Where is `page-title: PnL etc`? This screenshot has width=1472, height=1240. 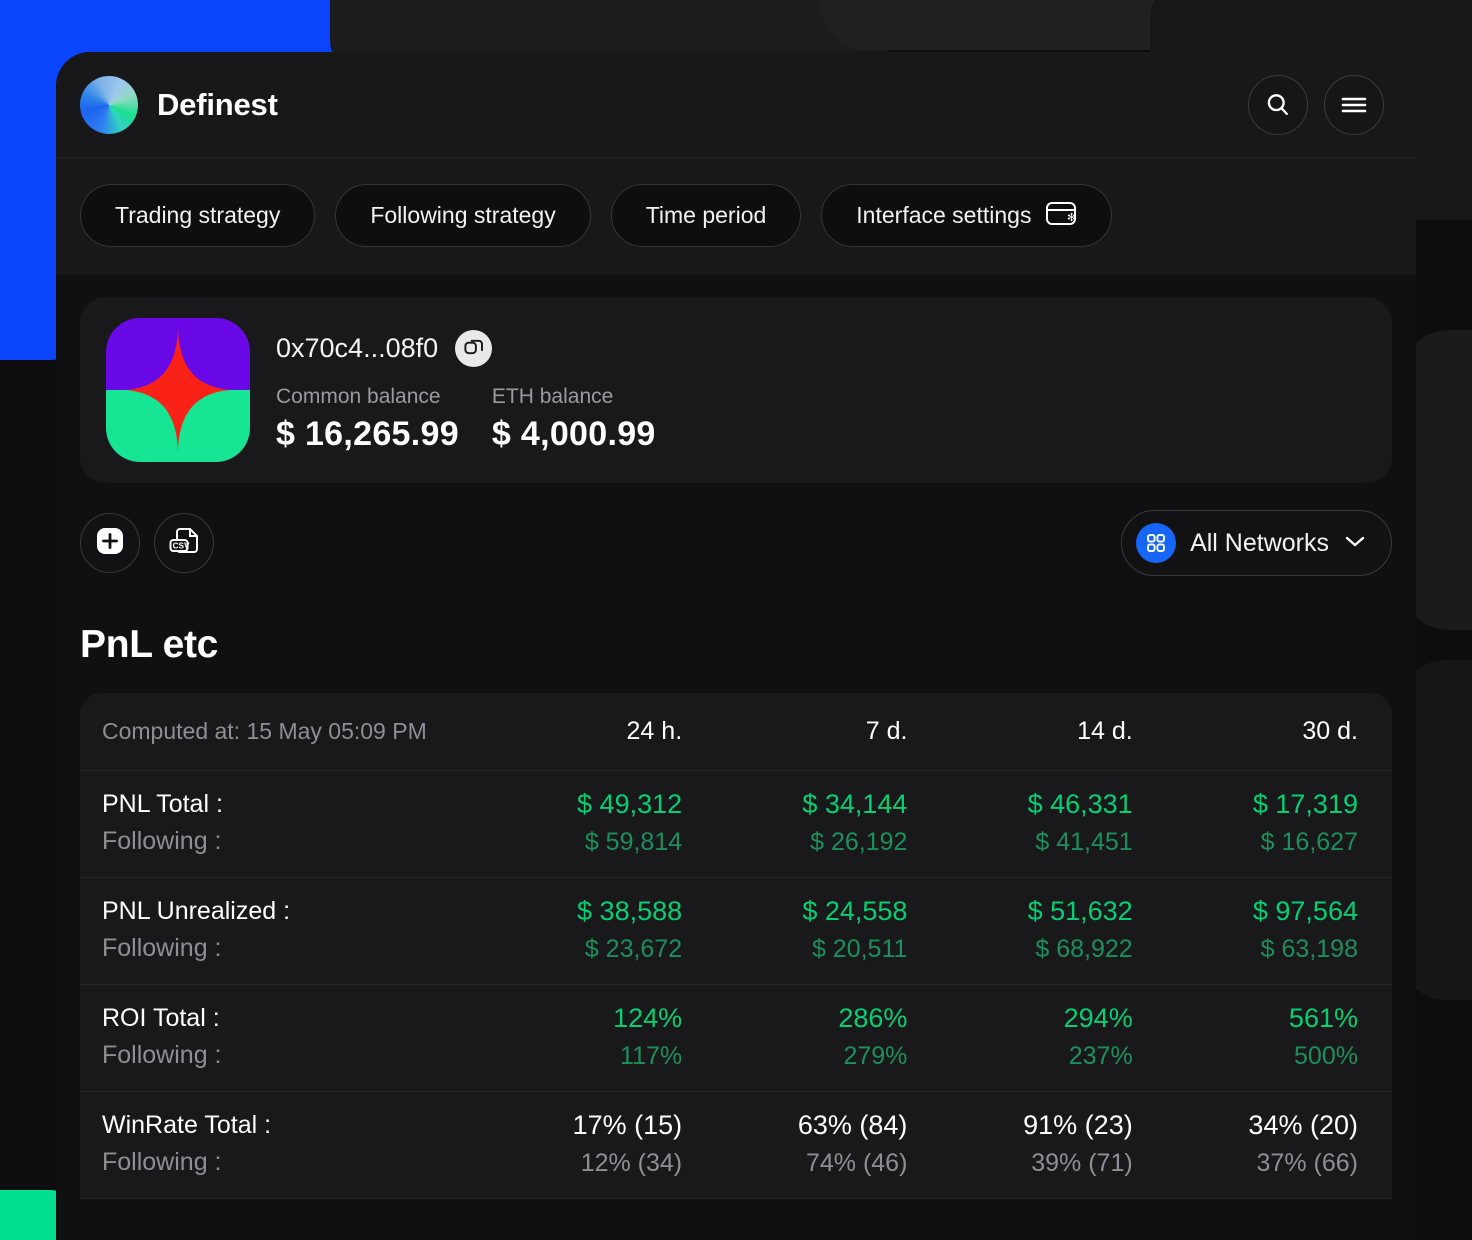
page-title: PnL etc is located at coordinates (149, 644).